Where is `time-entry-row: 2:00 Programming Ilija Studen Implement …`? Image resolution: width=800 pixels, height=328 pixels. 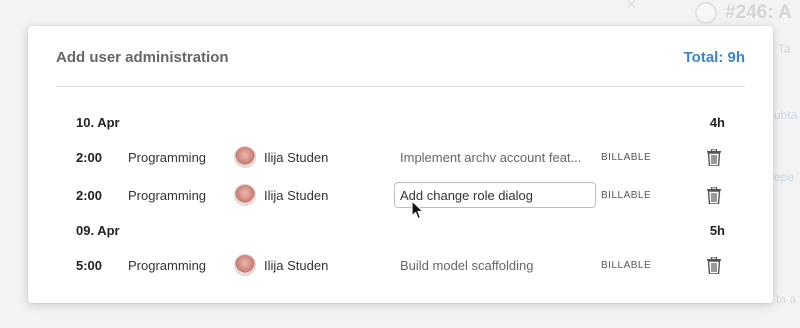
time-entry-row: 2:00 Programming Ilija Studen Implement … is located at coordinates (399, 157).